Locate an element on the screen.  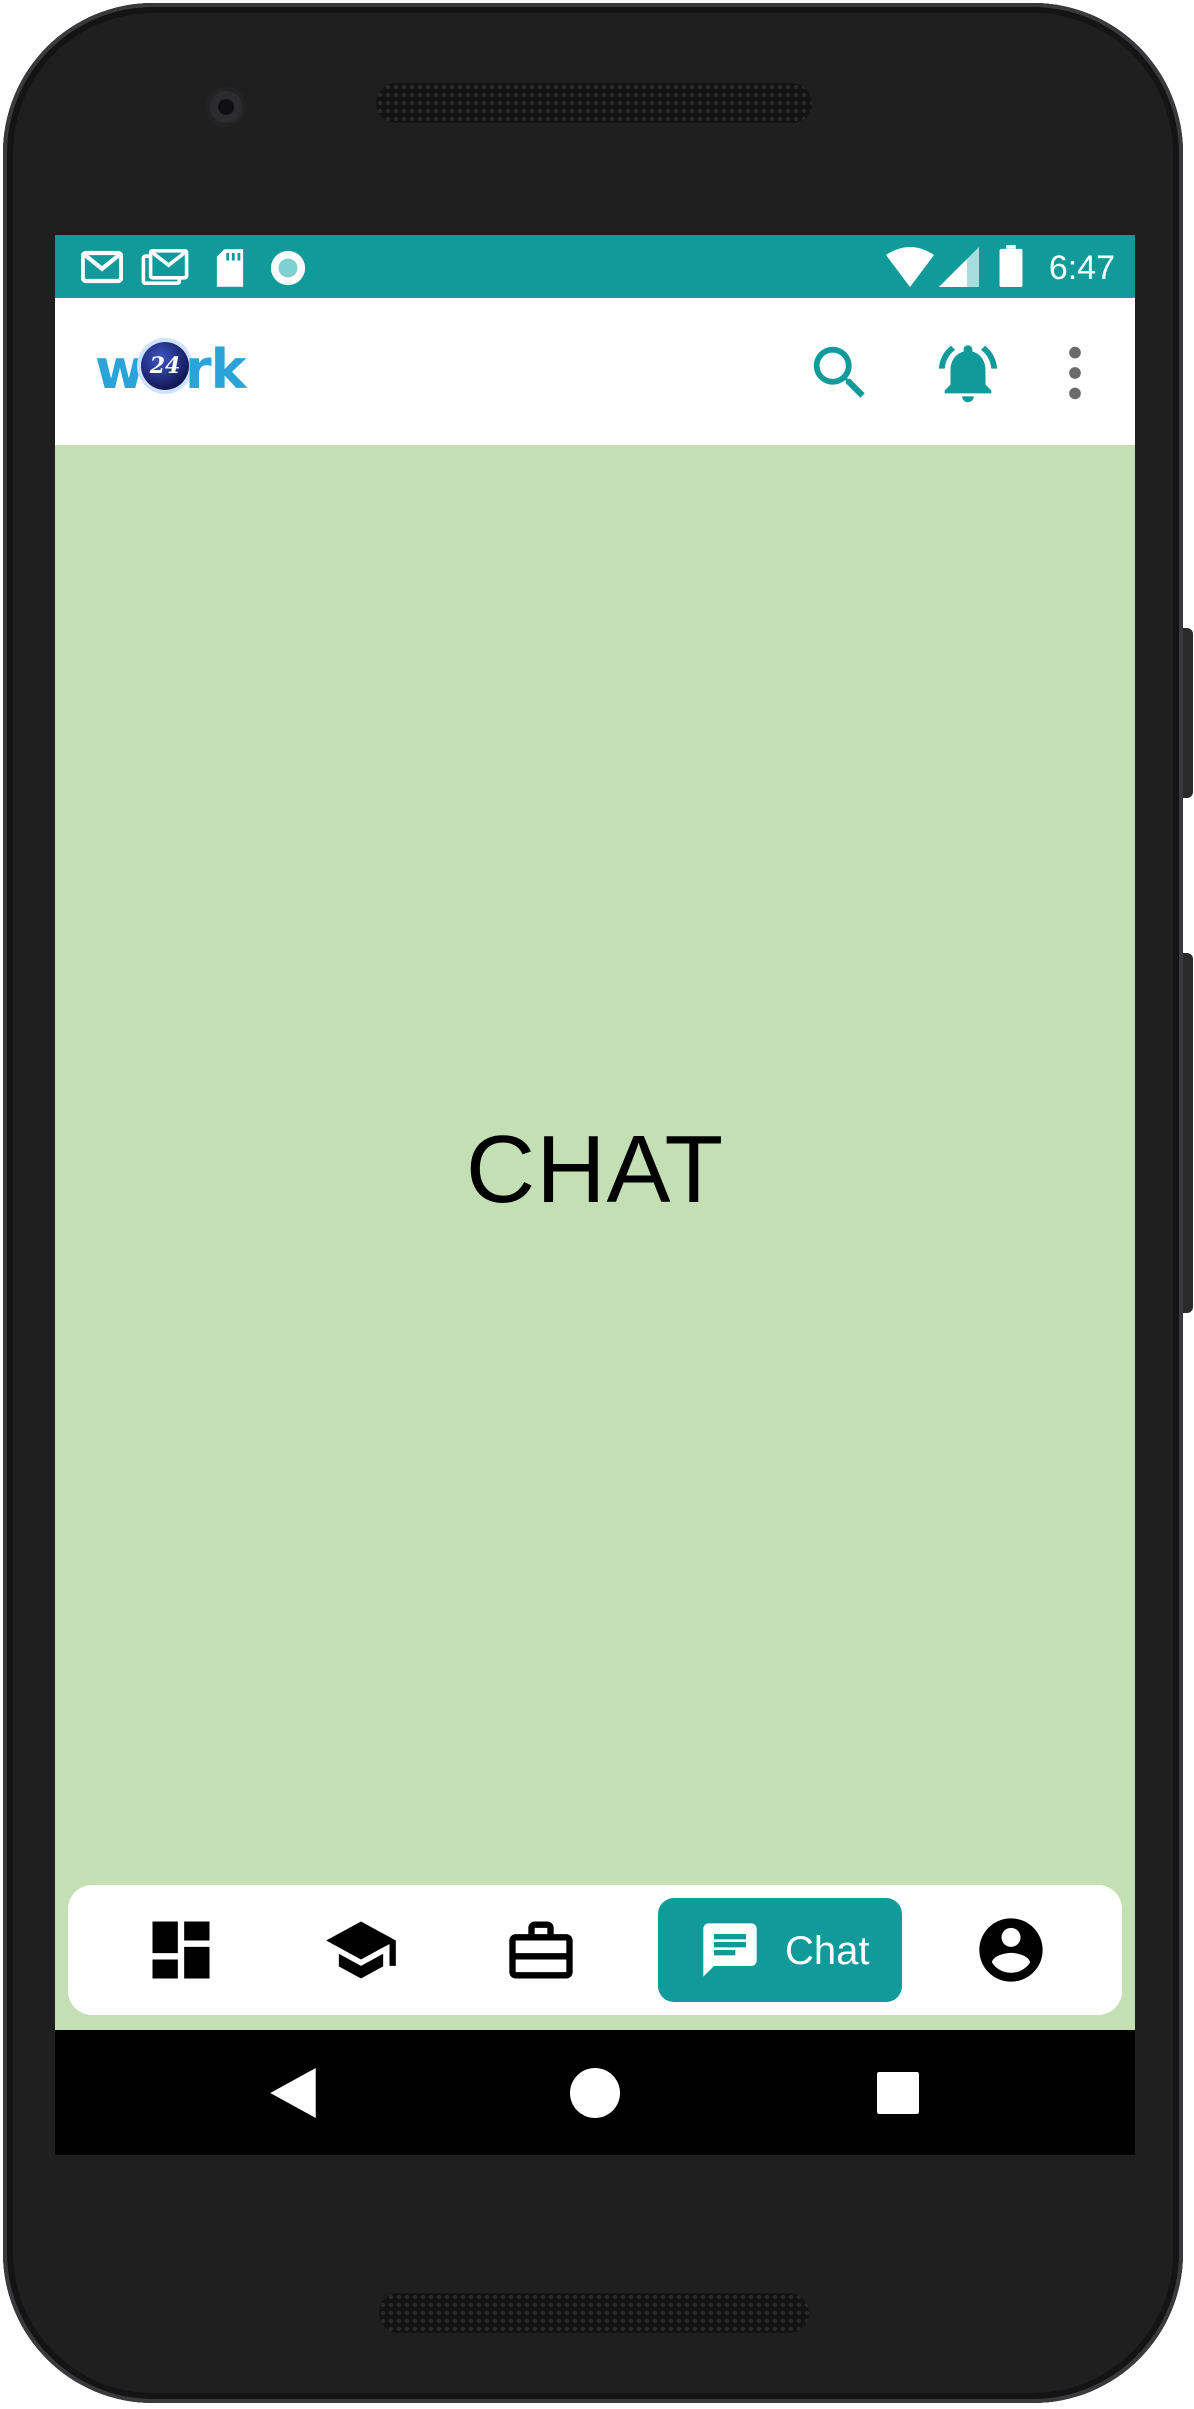
bottom-speaker is located at coordinates (594, 2313).